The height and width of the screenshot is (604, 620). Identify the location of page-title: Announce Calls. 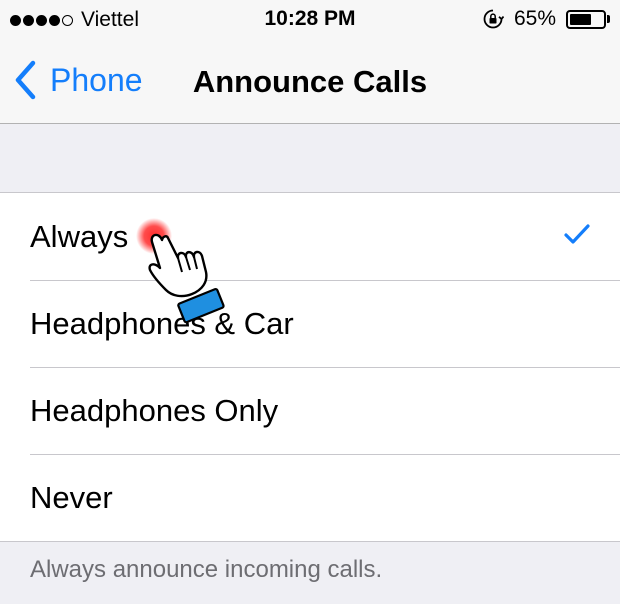
(310, 82).